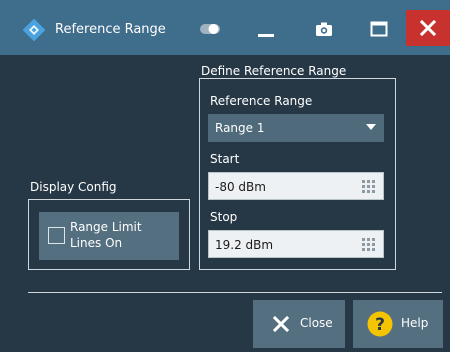 The width and height of the screenshot is (450, 352). I want to click on rohde-schwarz-logo-icon, so click(34, 30).